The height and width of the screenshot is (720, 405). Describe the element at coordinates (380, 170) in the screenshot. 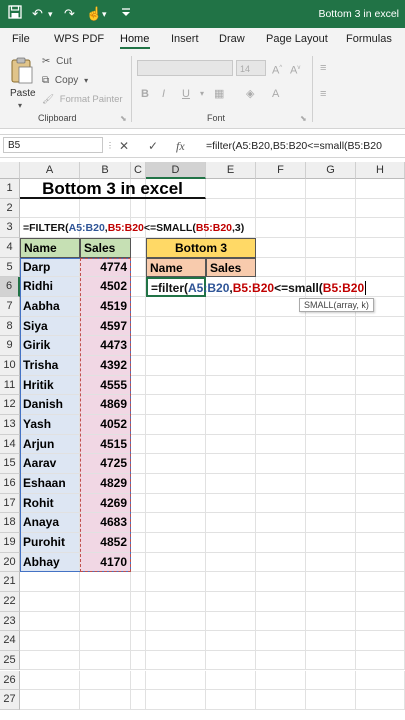

I see `column-header-h: H` at that location.